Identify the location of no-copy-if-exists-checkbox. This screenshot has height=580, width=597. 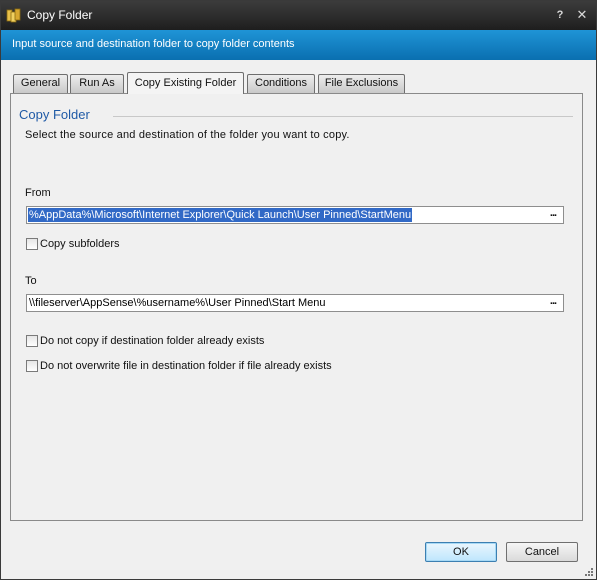
(32, 341).